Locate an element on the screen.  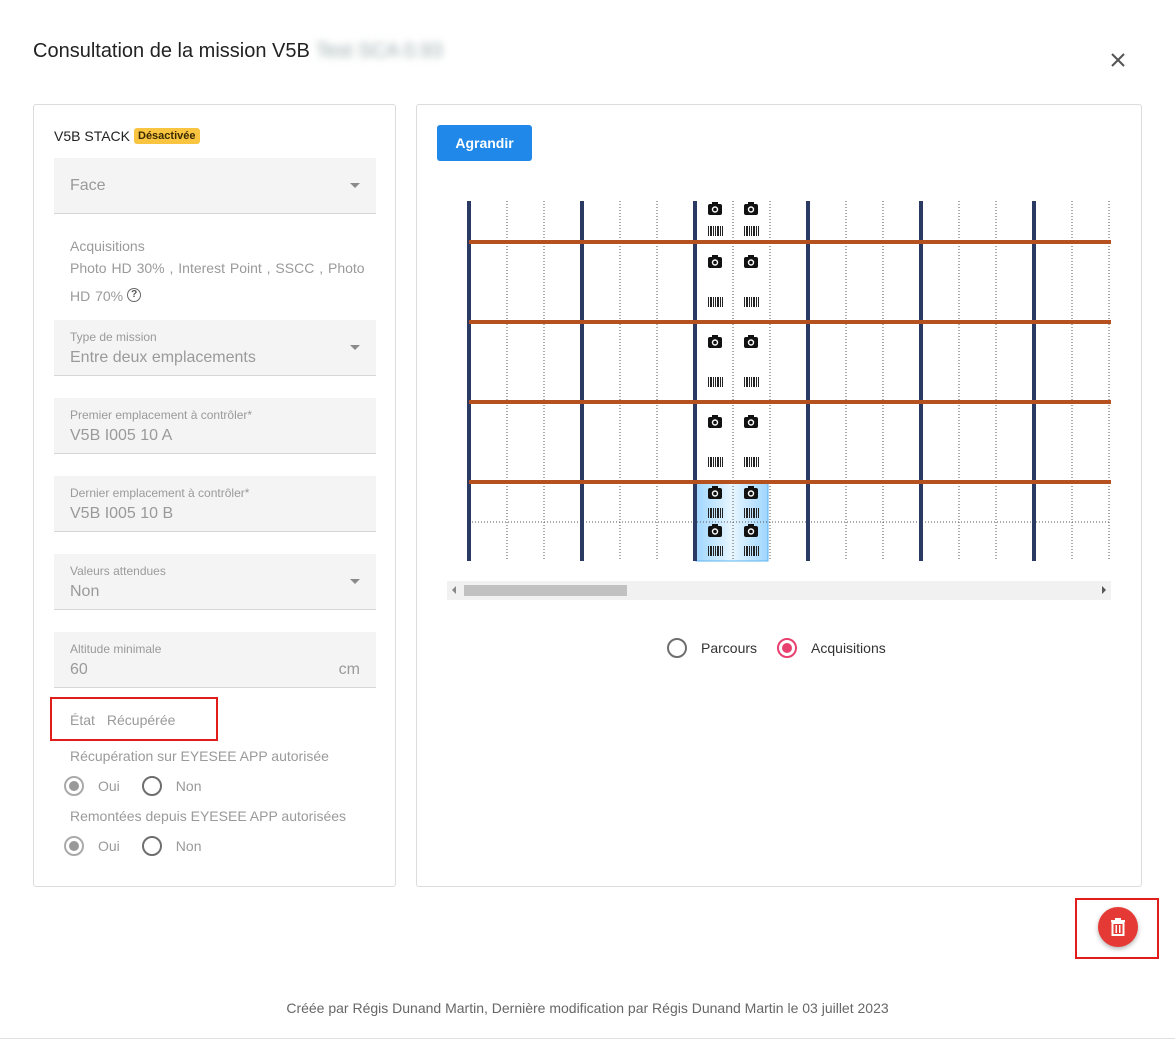
state-value: Récupérée is located at coordinates (141, 720).